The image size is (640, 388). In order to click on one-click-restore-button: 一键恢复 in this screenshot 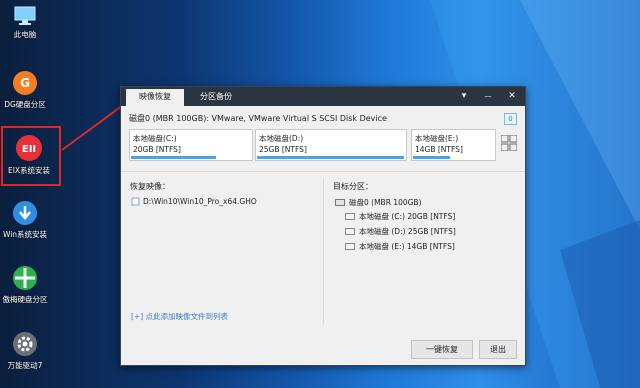, I will do `click(442, 349)`.